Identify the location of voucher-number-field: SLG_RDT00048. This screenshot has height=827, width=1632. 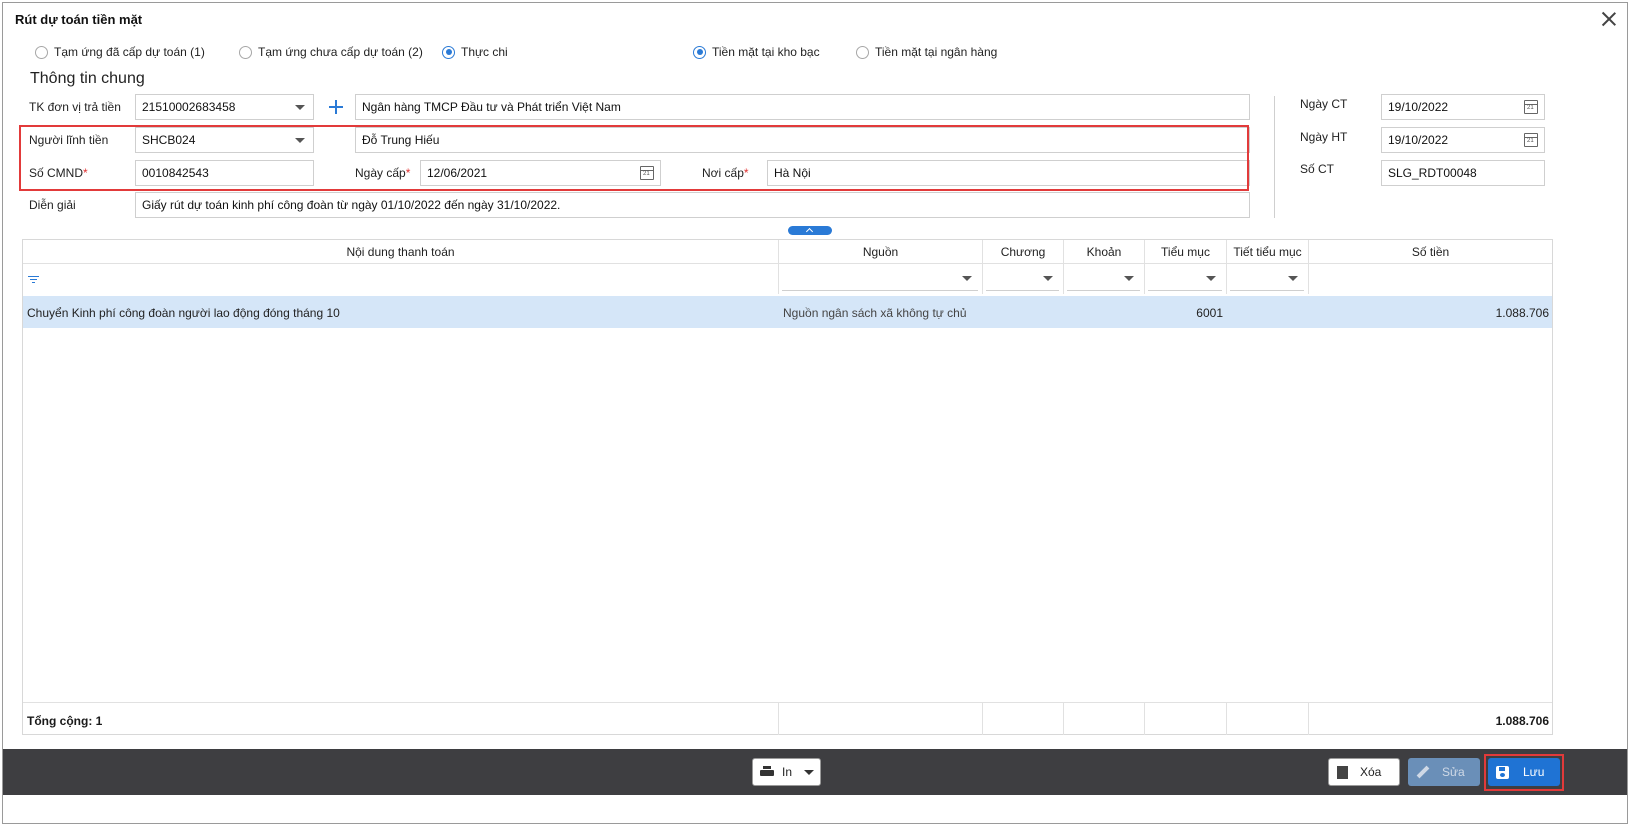
(1463, 173).